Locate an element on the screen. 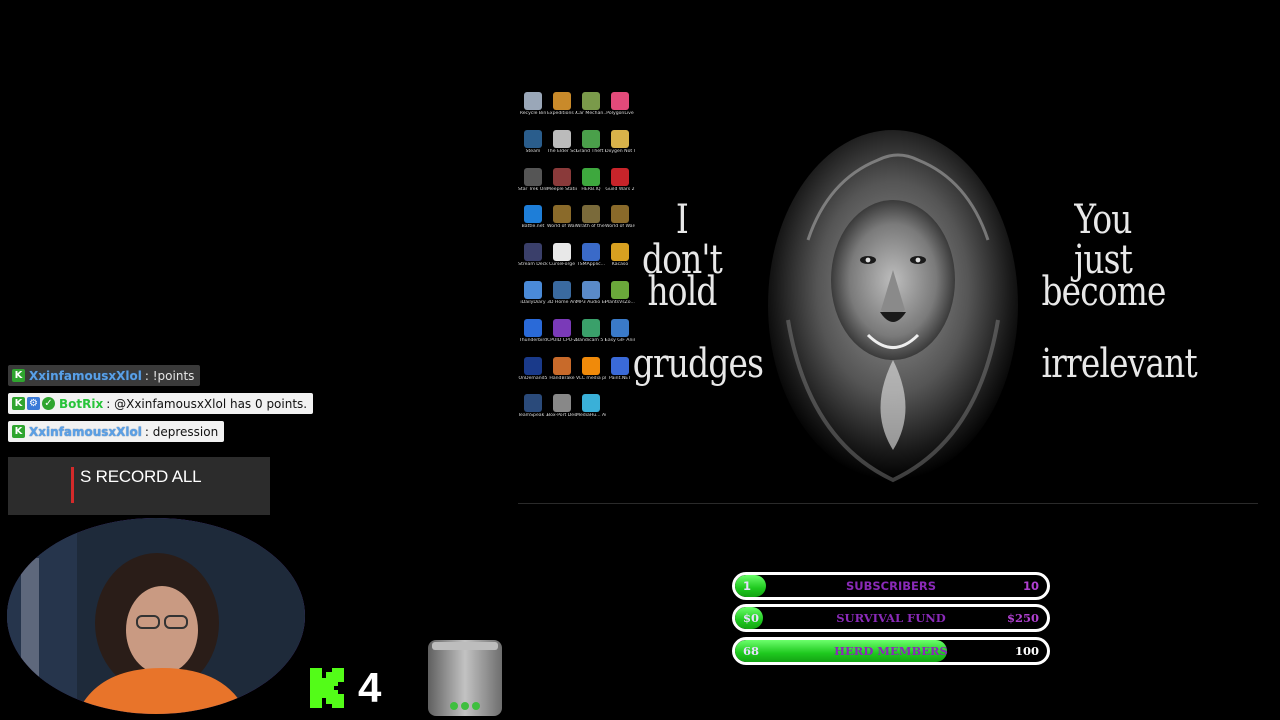  ondemand-icon is located at coordinates (533, 365).